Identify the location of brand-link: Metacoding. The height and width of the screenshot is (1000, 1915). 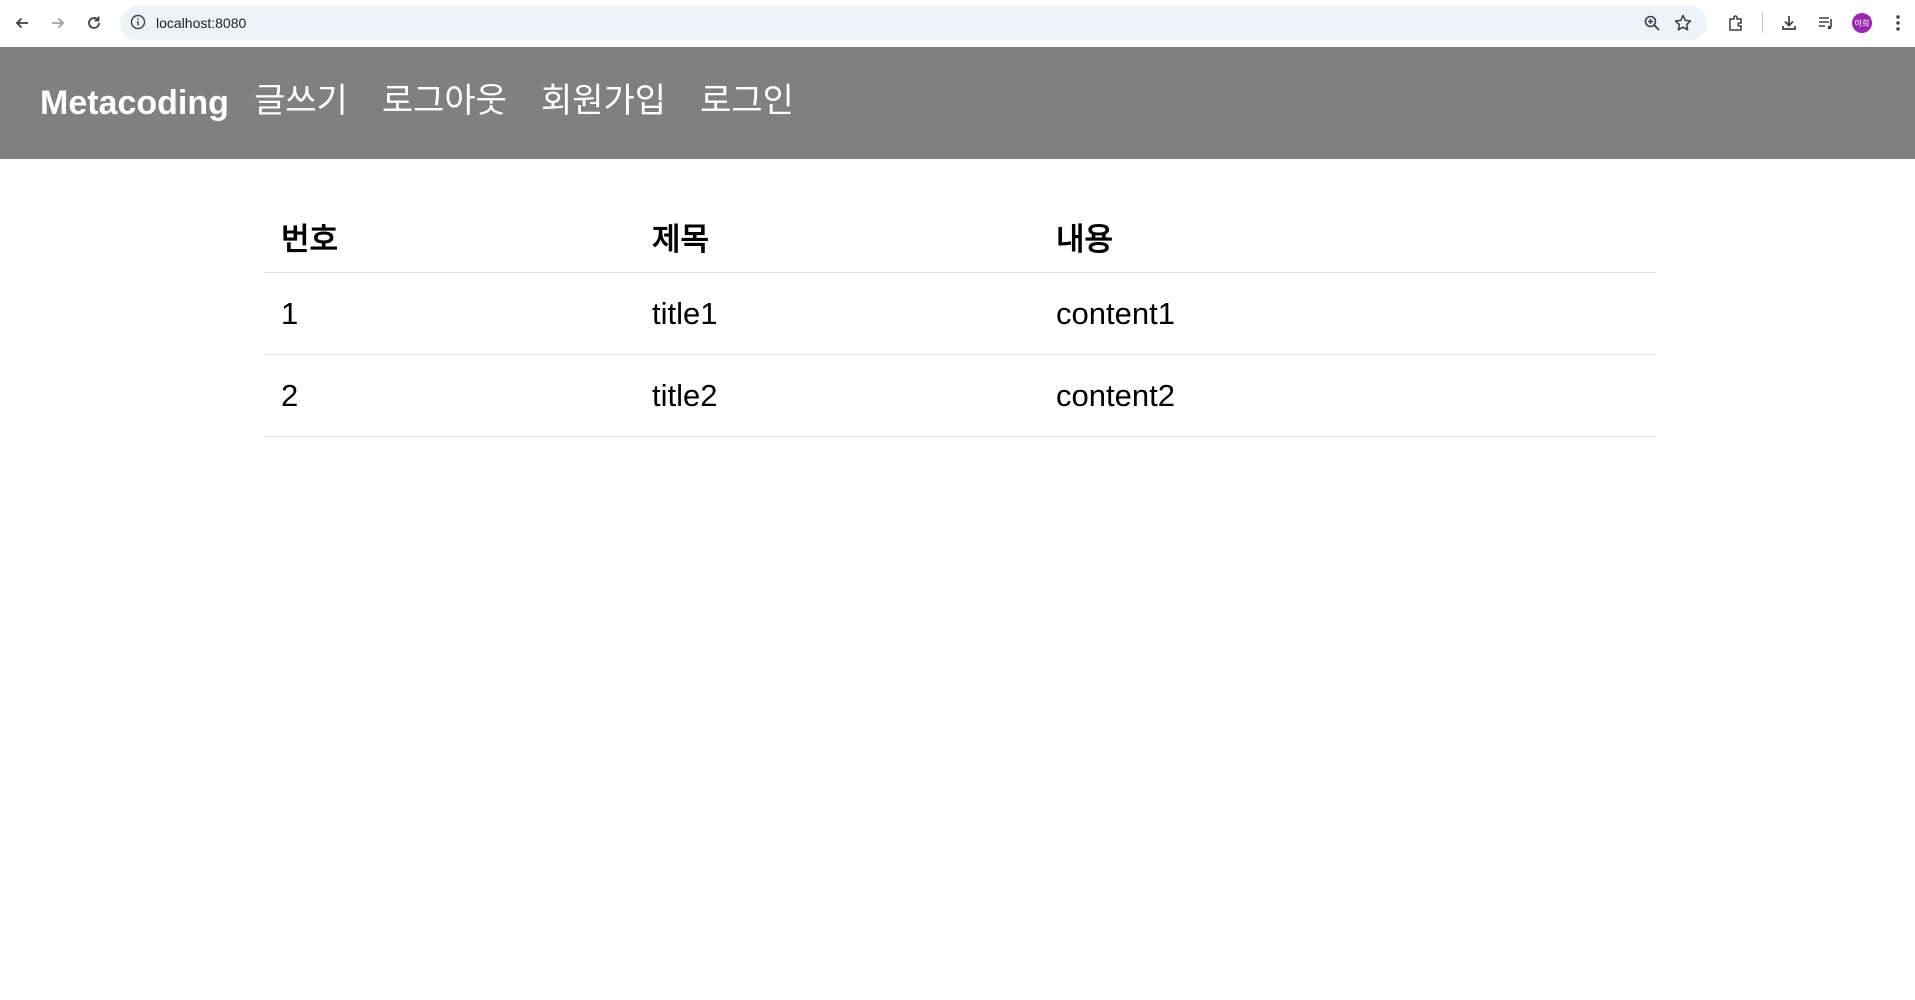
(134, 103).